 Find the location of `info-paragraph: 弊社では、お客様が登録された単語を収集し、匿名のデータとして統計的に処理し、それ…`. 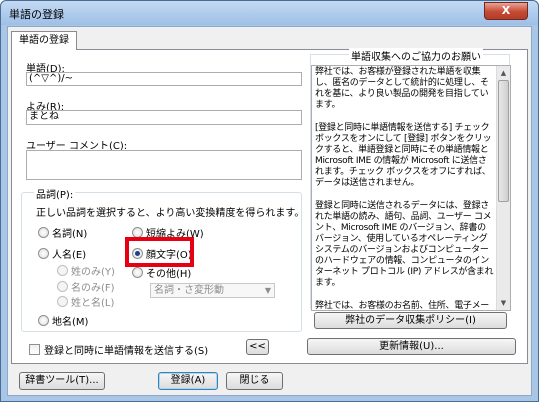

info-paragraph: 弊社では、お客様が登録された単語を収集し、匿名のデータとして統計的に処理し、それ… is located at coordinates (402, 88).